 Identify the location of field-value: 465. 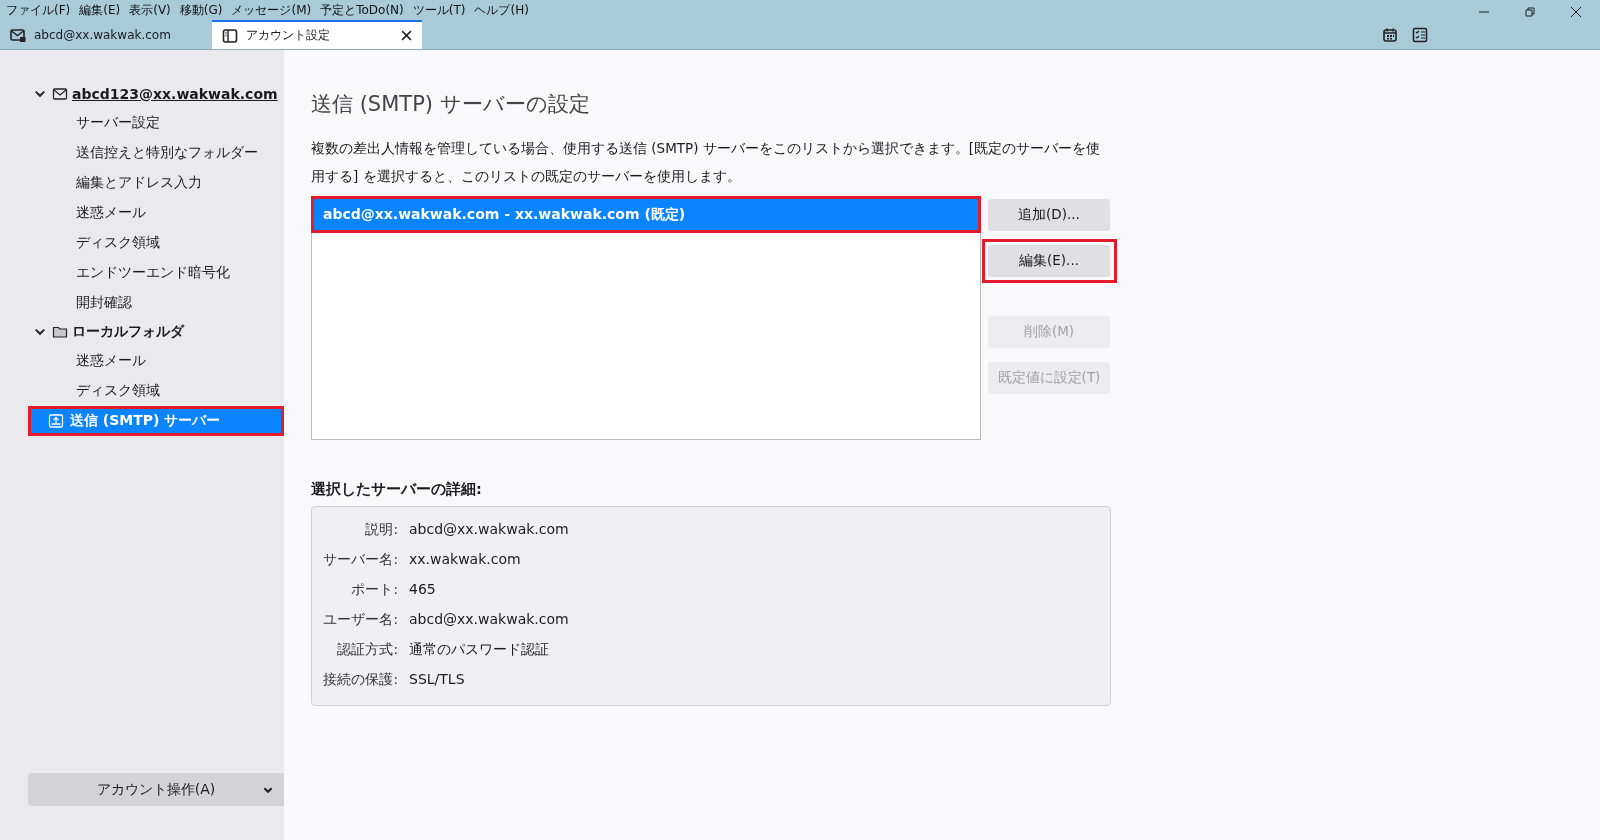
(423, 590).